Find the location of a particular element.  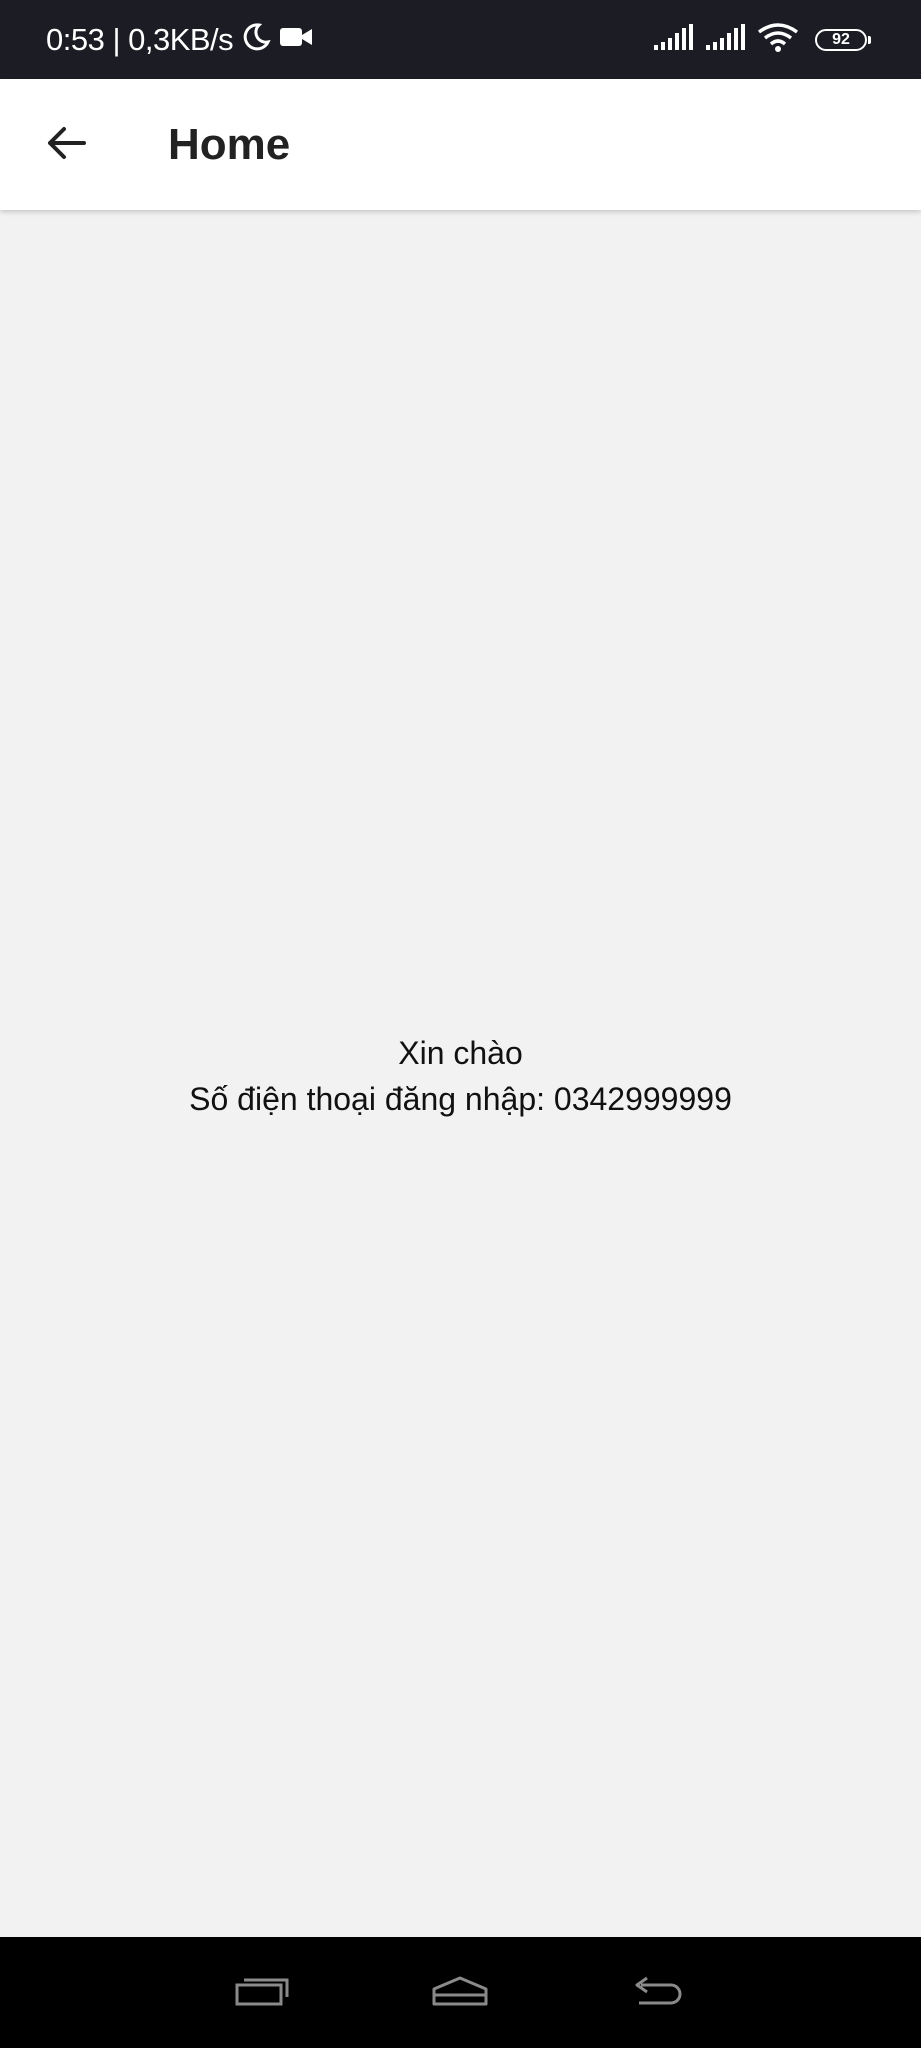

navigation-bar is located at coordinates (460, 1992).